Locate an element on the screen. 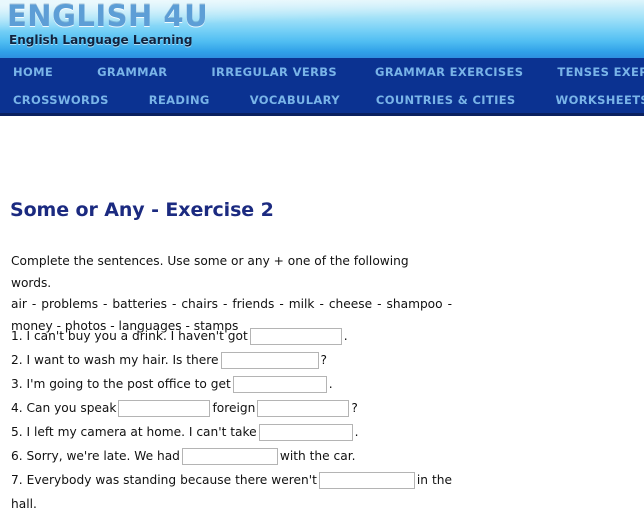 The height and width of the screenshot is (514, 644). question-2: 2. I want to wash my hair. Is there? is located at coordinates (231, 360).